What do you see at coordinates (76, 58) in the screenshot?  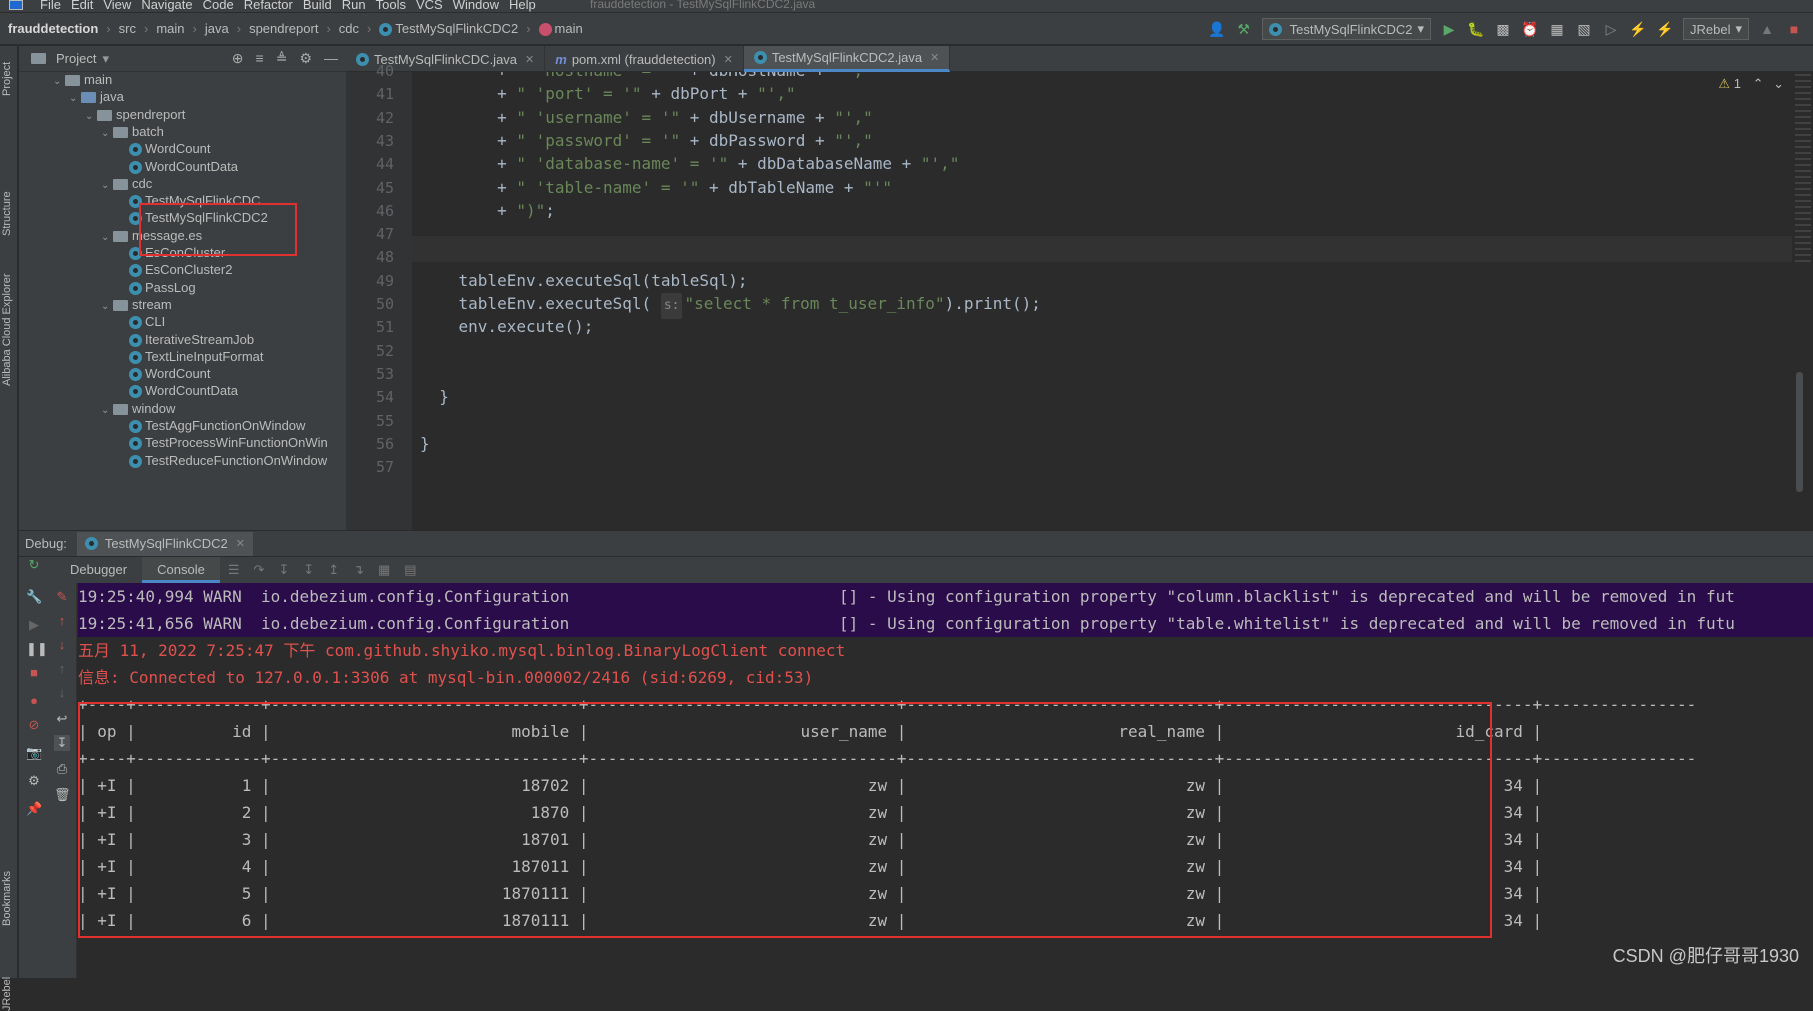 I see `project-panel-title: Project` at bounding box center [76, 58].